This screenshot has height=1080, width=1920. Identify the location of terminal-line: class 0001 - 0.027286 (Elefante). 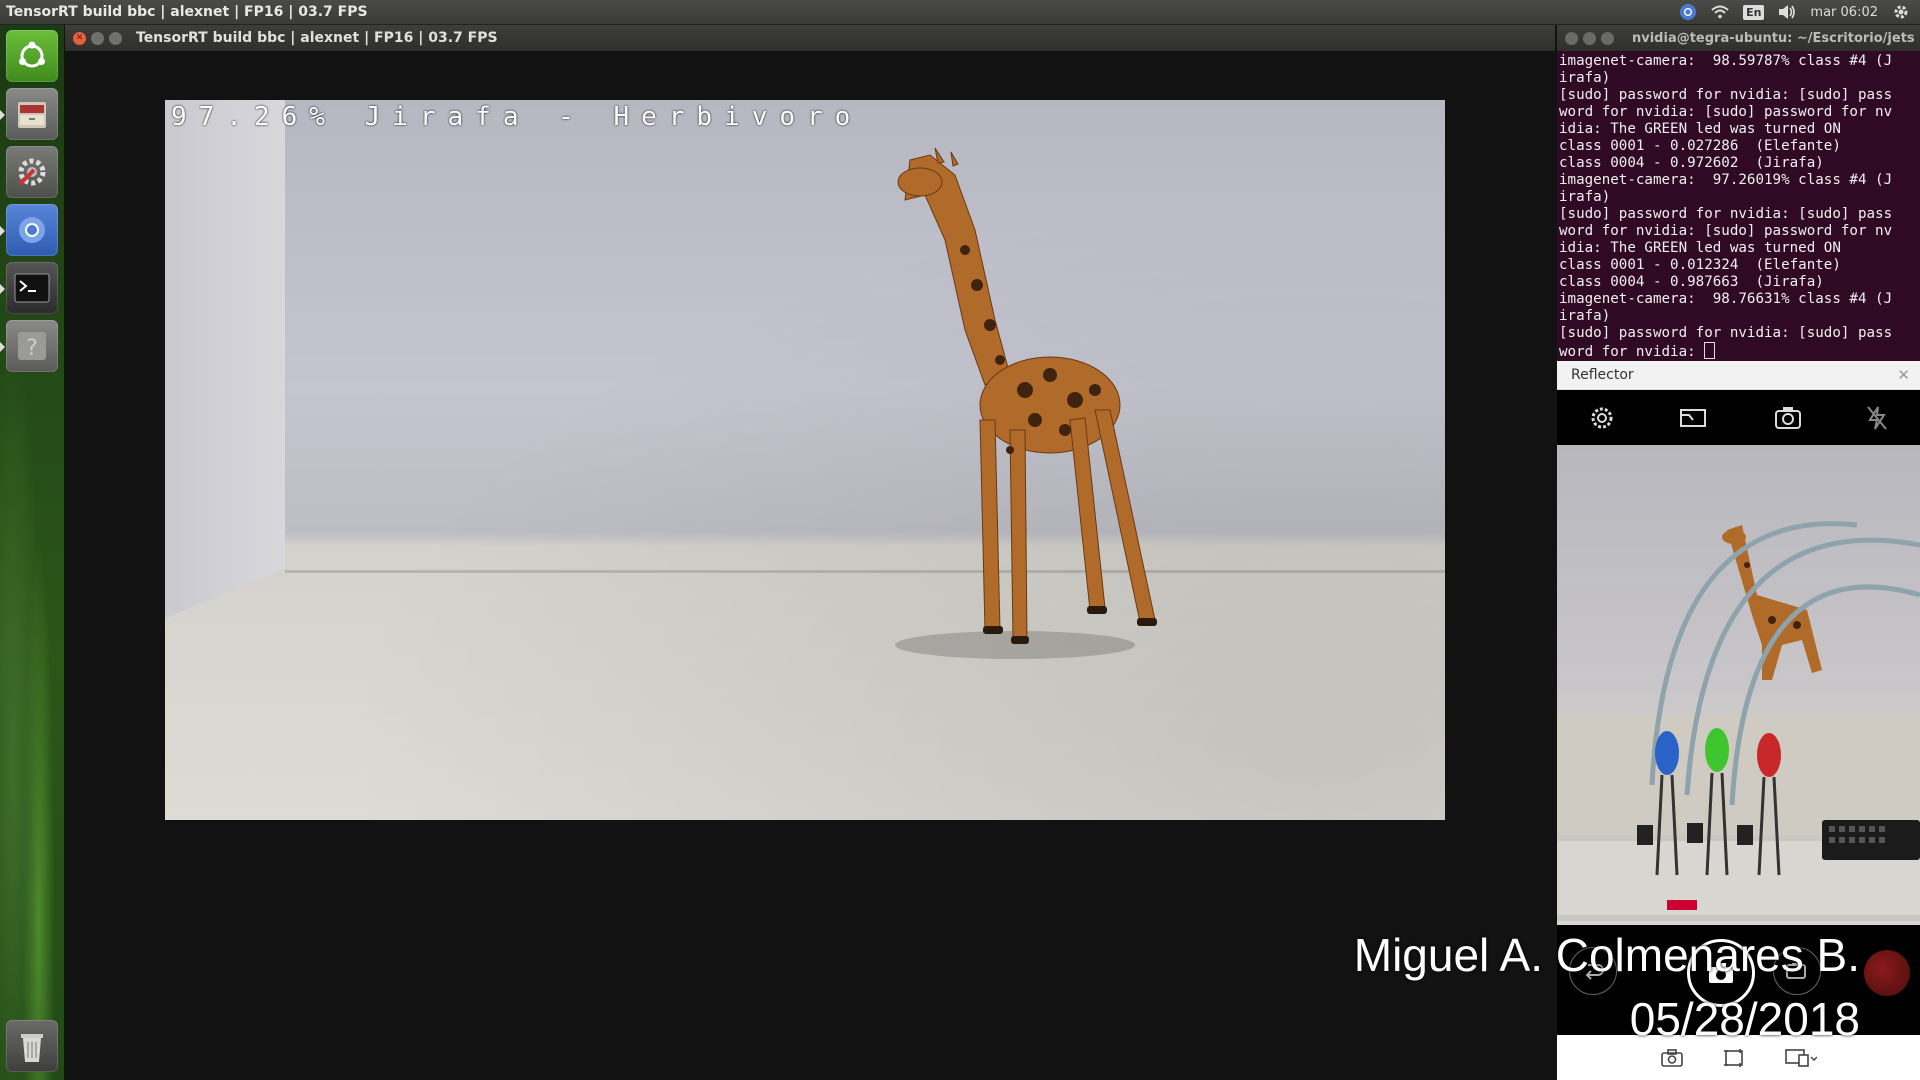
(1700, 146).